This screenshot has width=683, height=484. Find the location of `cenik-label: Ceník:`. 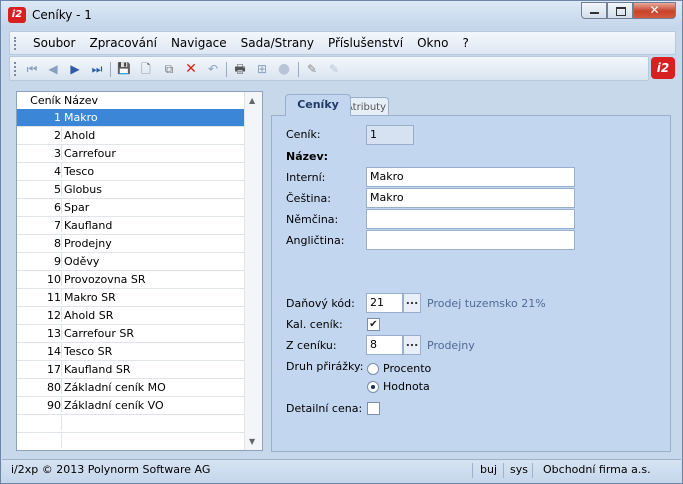

cenik-label: Ceník: is located at coordinates (303, 134).